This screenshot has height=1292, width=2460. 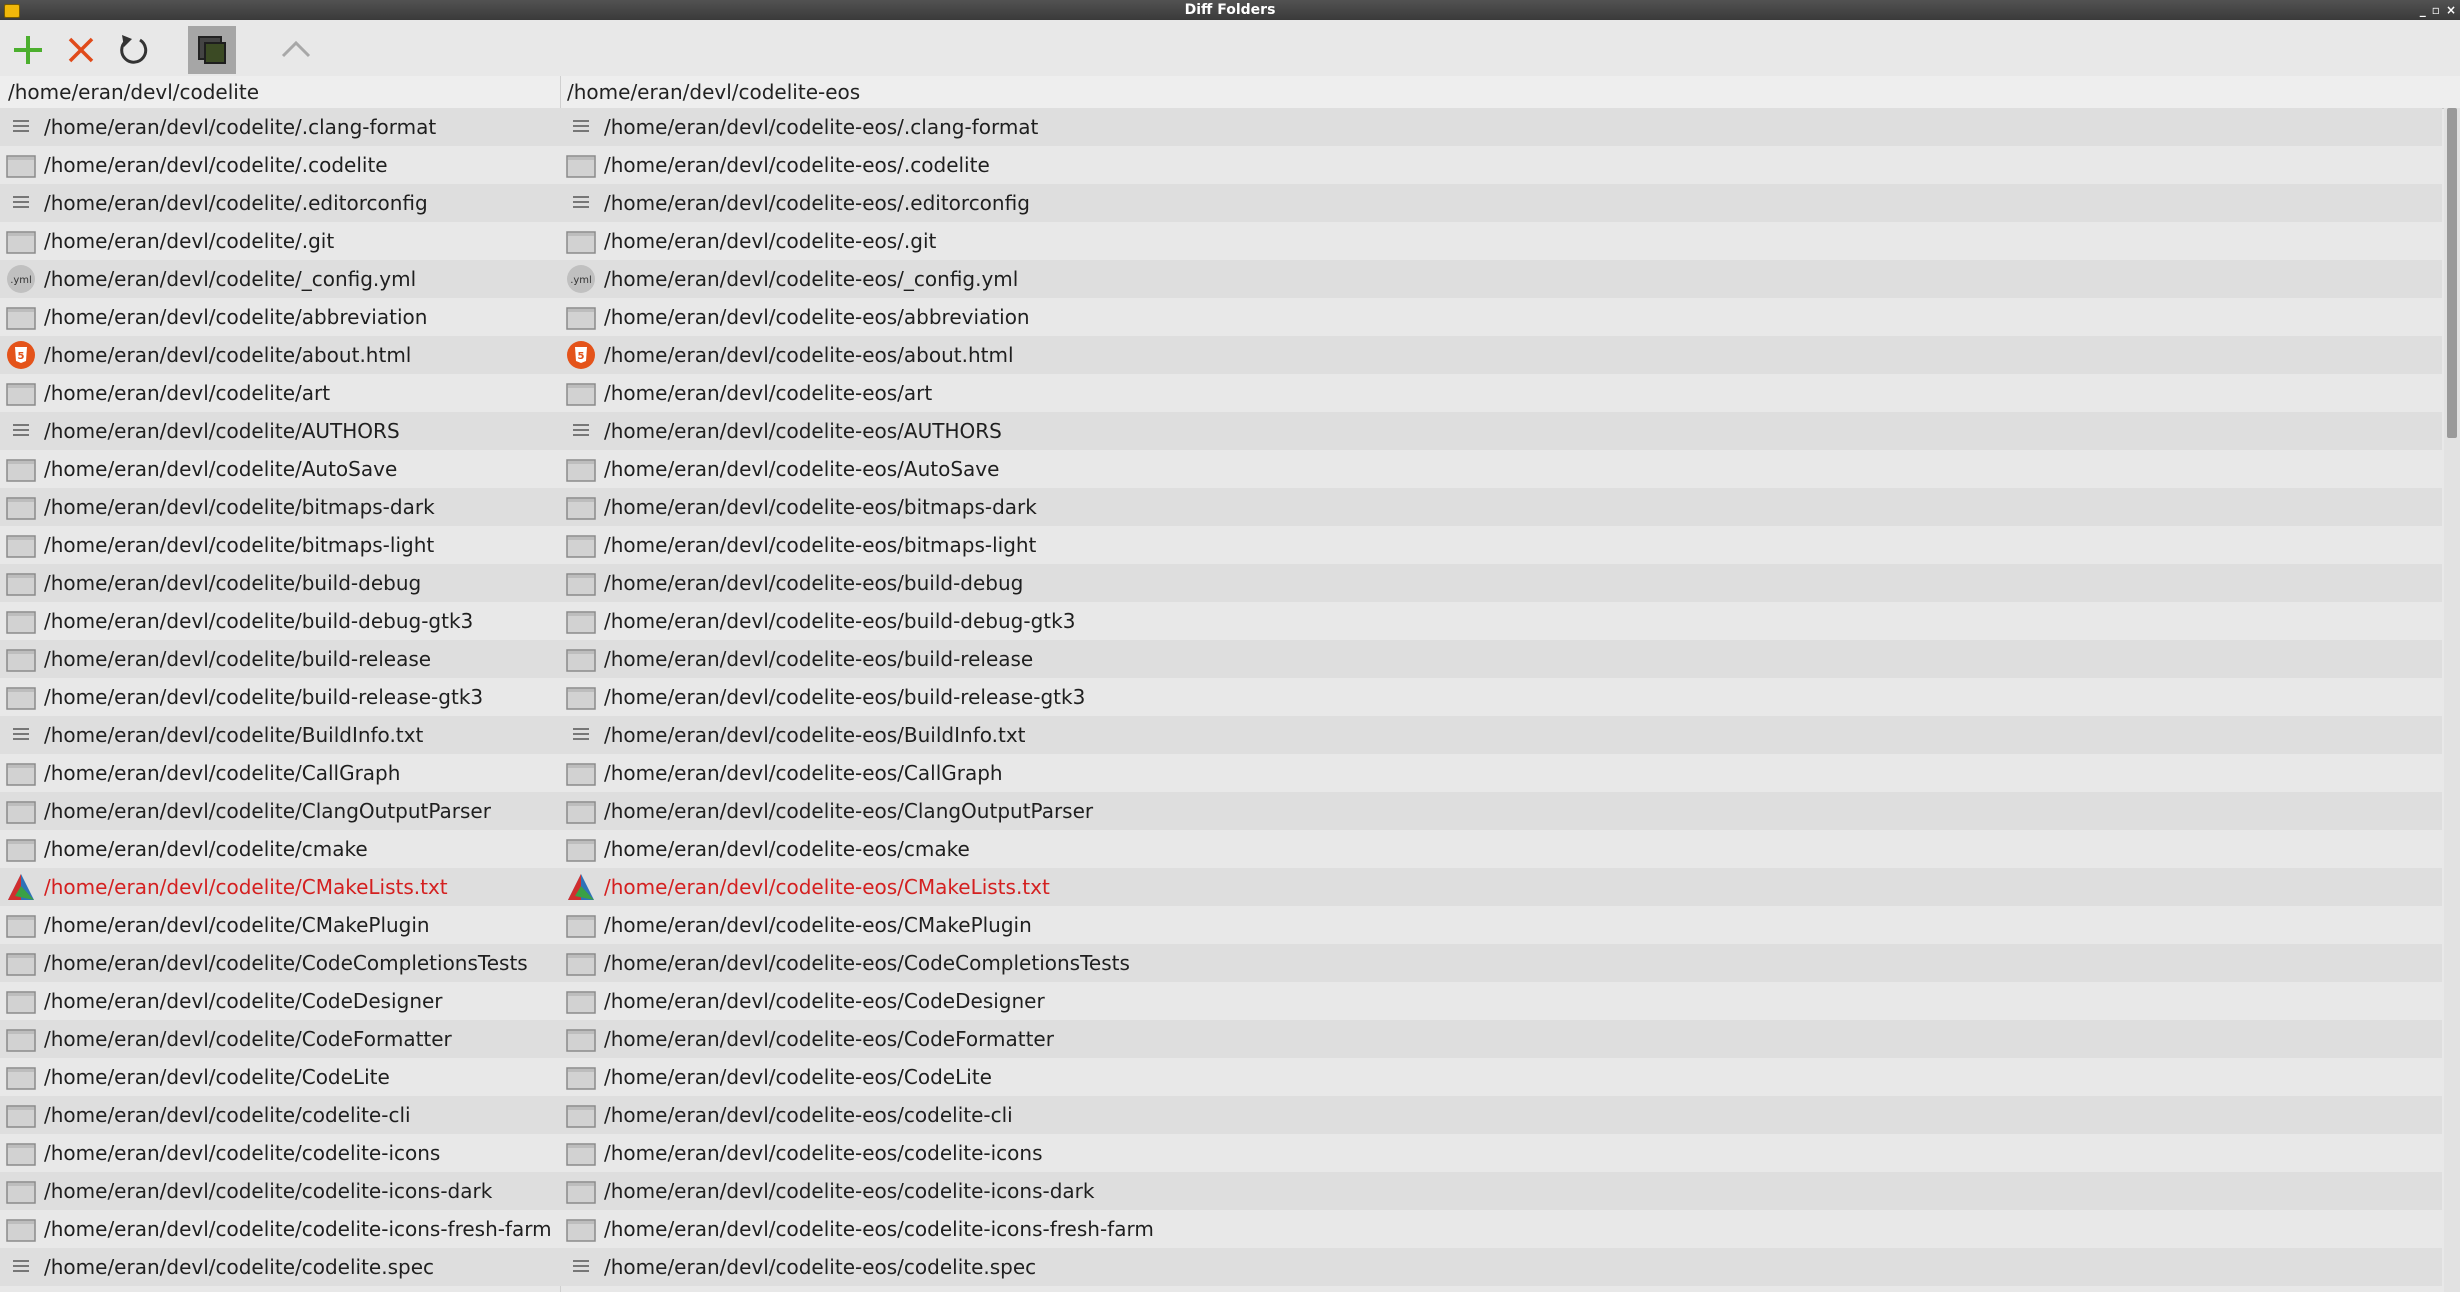 What do you see at coordinates (282, 507) in the screenshot?
I see `left-path-cell: /home/eran/devl/codelite/bitmaps-dark` at bounding box center [282, 507].